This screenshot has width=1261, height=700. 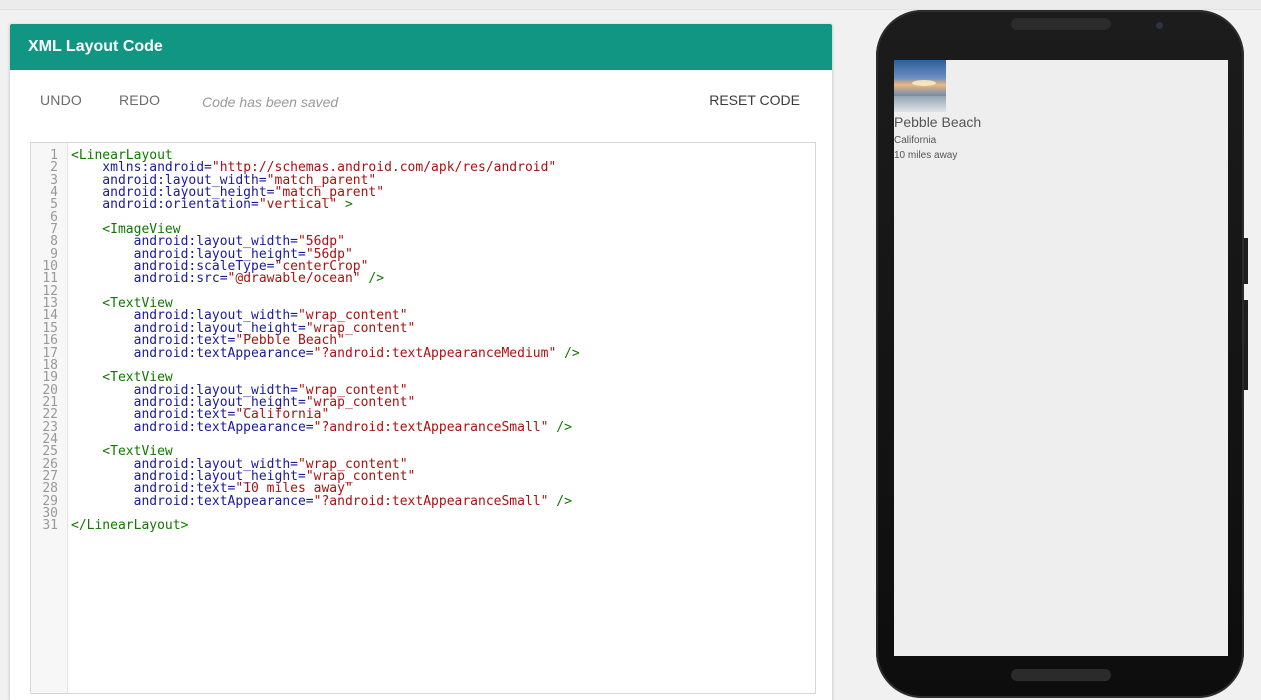 I want to click on top-bar, so click(x=630, y=5).